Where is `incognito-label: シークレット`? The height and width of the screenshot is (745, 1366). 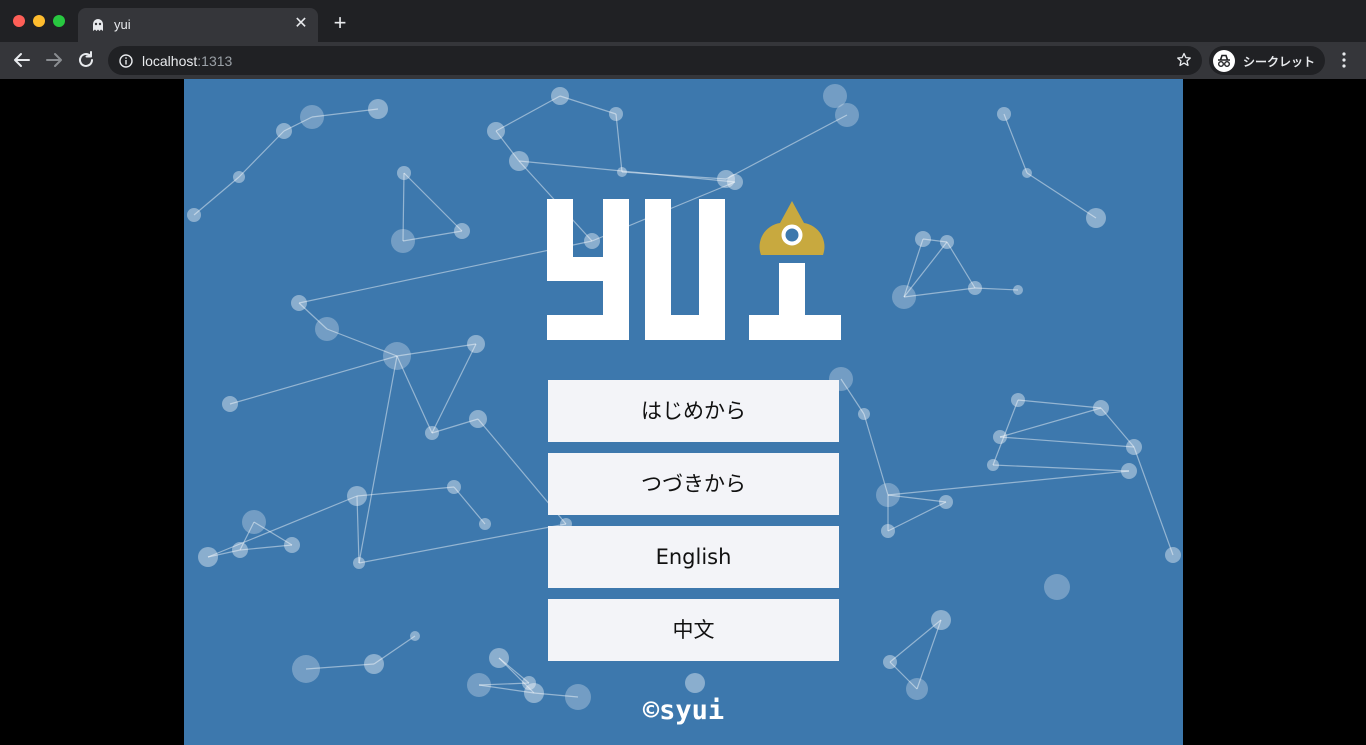 incognito-label: シークレット is located at coordinates (1279, 62).